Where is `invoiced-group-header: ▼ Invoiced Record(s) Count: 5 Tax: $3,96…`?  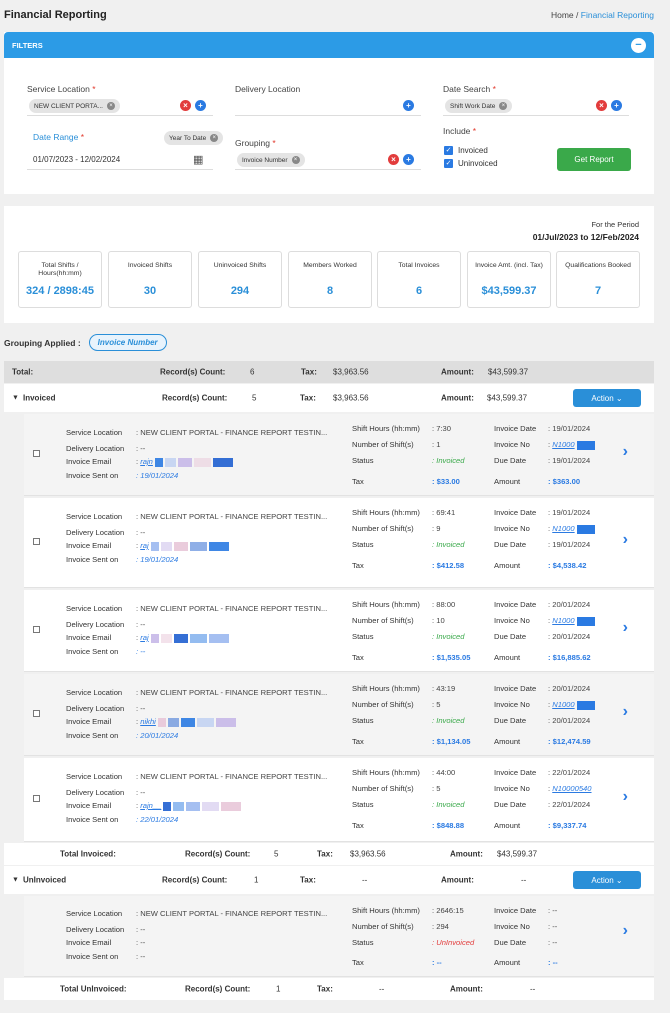 invoiced-group-header: ▼ Invoiced Record(s) Count: 5 Tax: $3,96… is located at coordinates (329, 398).